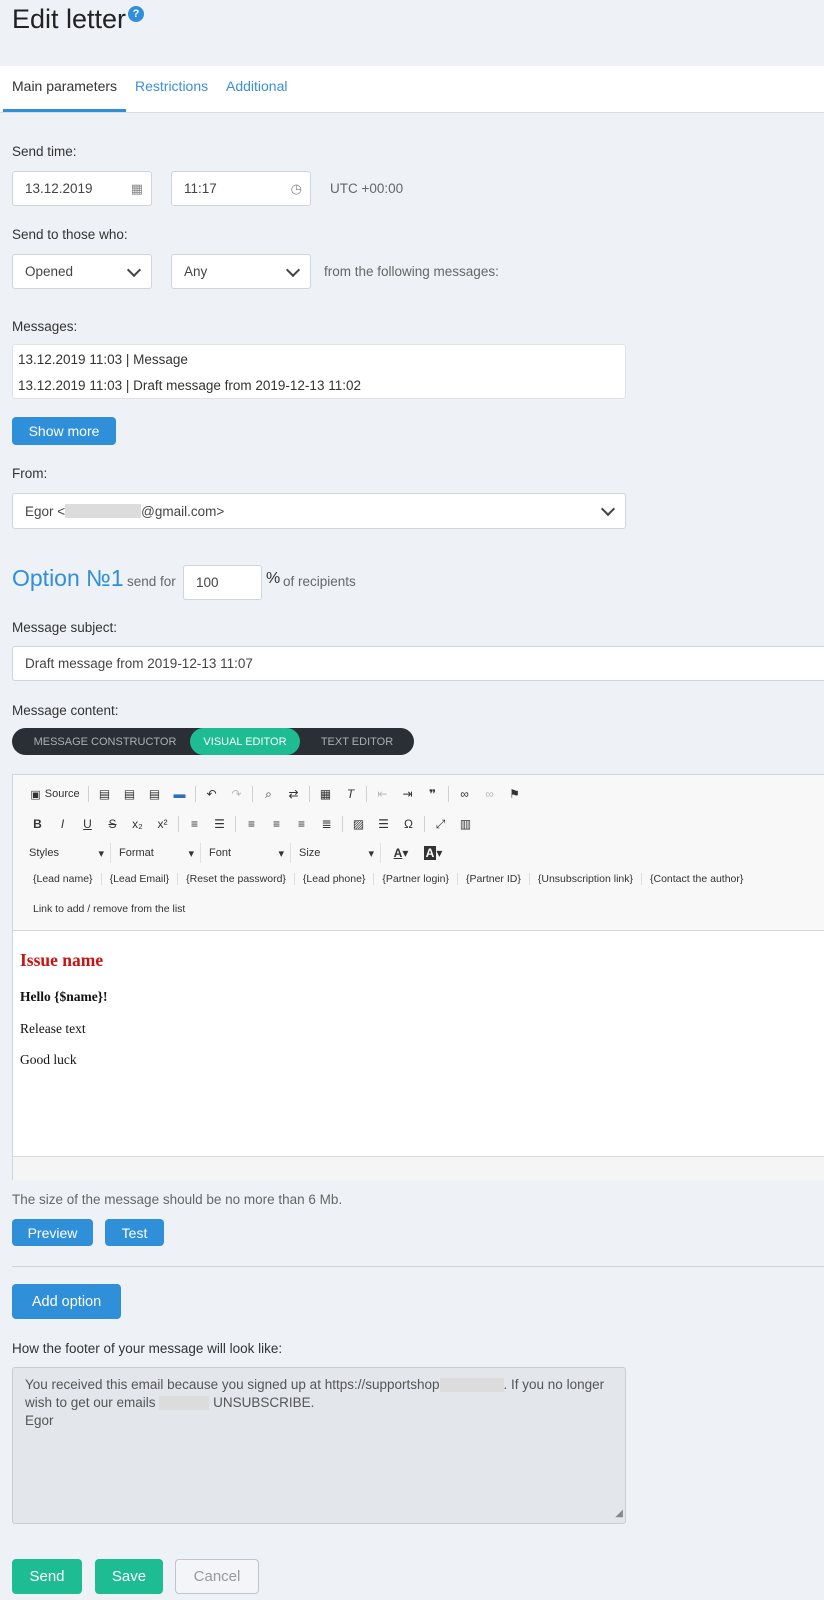  Describe the element at coordinates (47, 1576) in the screenshot. I see `send-button: Send` at that location.